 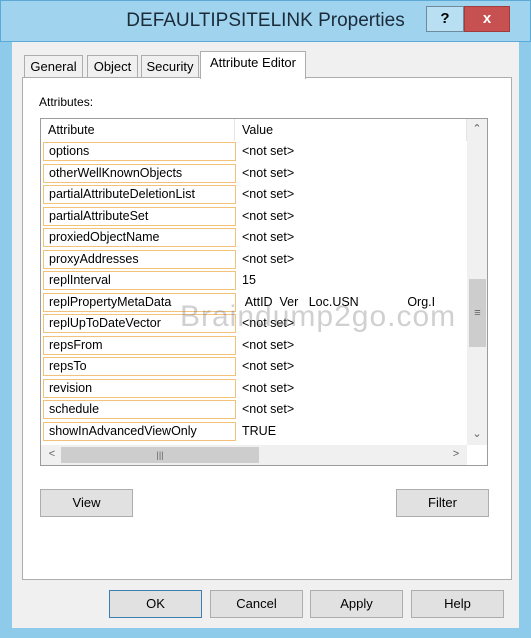 I want to click on column-header-attribute: Attribute, so click(x=138, y=130).